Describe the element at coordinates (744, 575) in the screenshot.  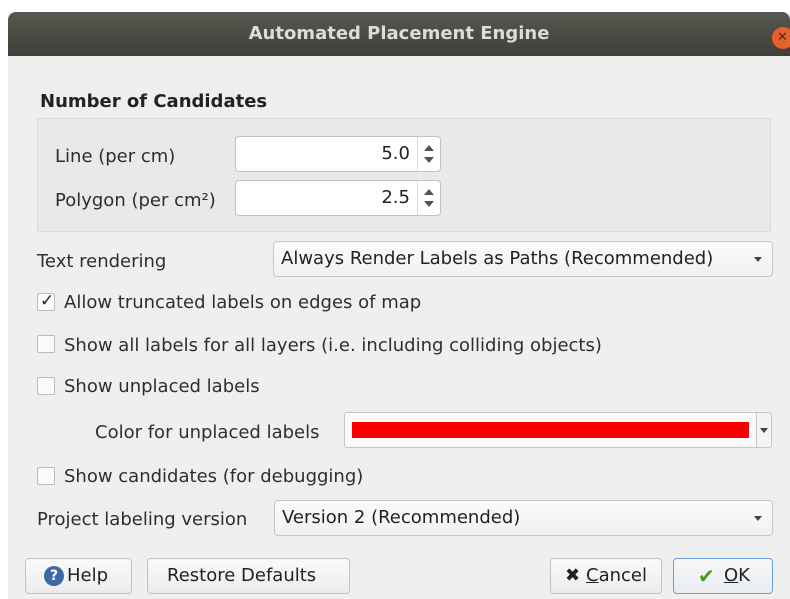
I see `ok-label-rest: K` at that location.